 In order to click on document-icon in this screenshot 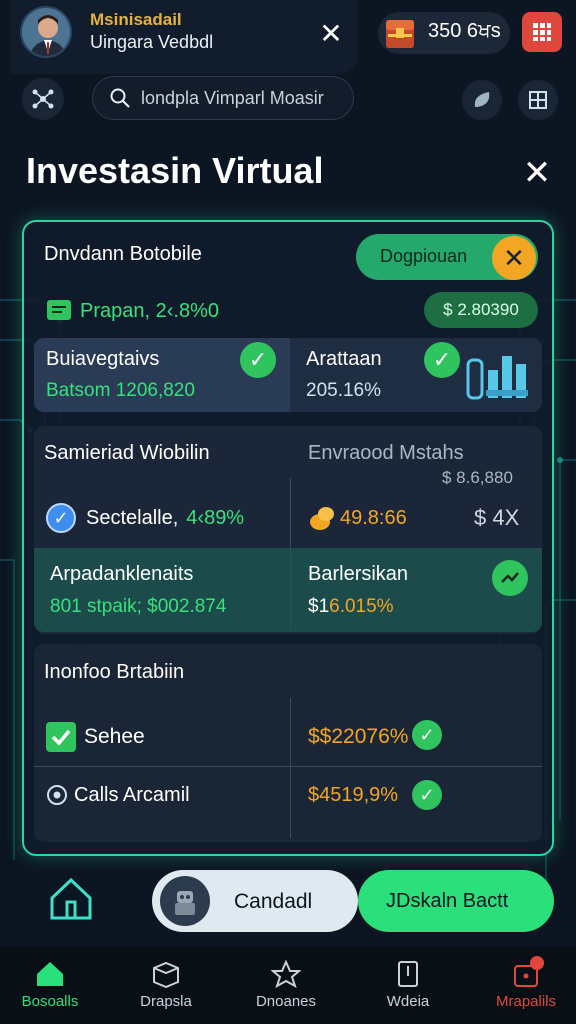, I will do `click(408, 974)`.